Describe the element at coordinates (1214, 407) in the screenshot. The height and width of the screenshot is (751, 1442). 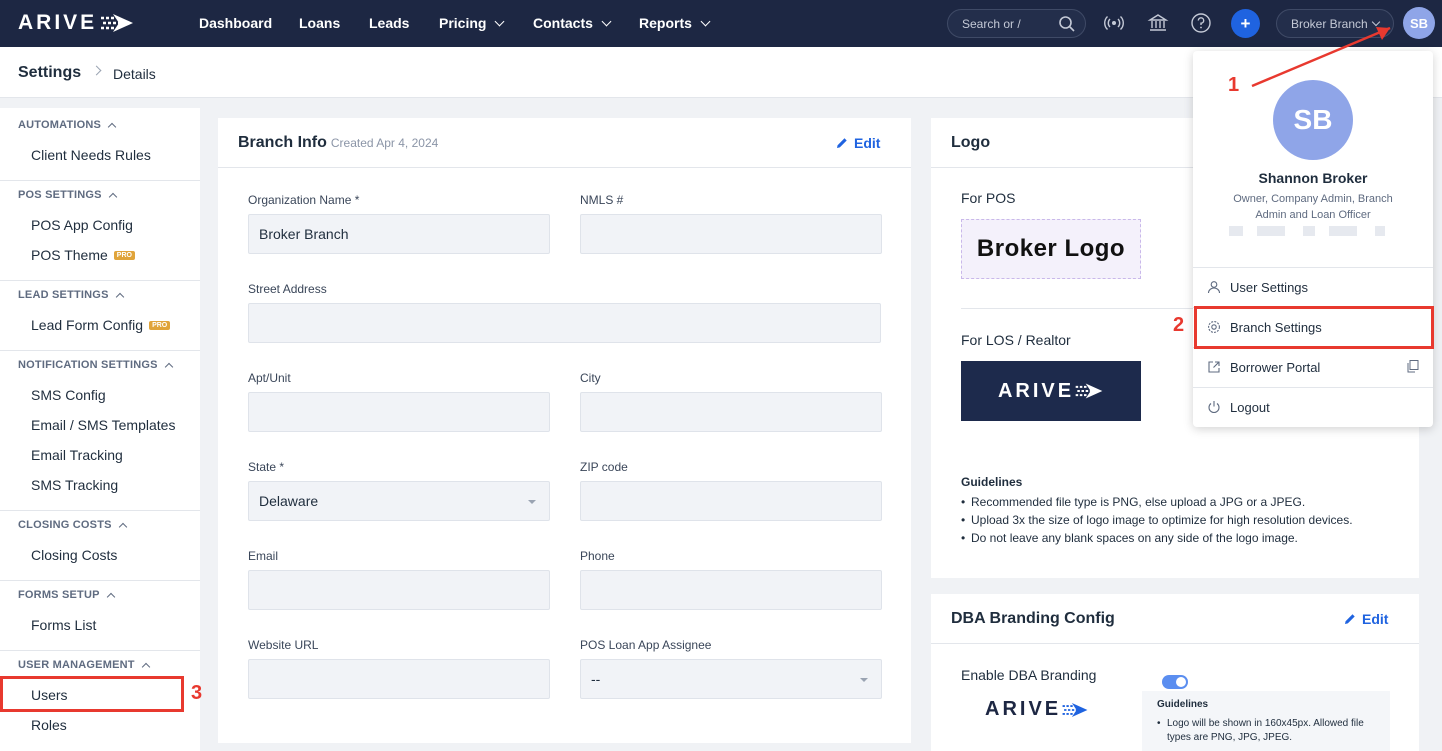
I see `power-icon` at that location.